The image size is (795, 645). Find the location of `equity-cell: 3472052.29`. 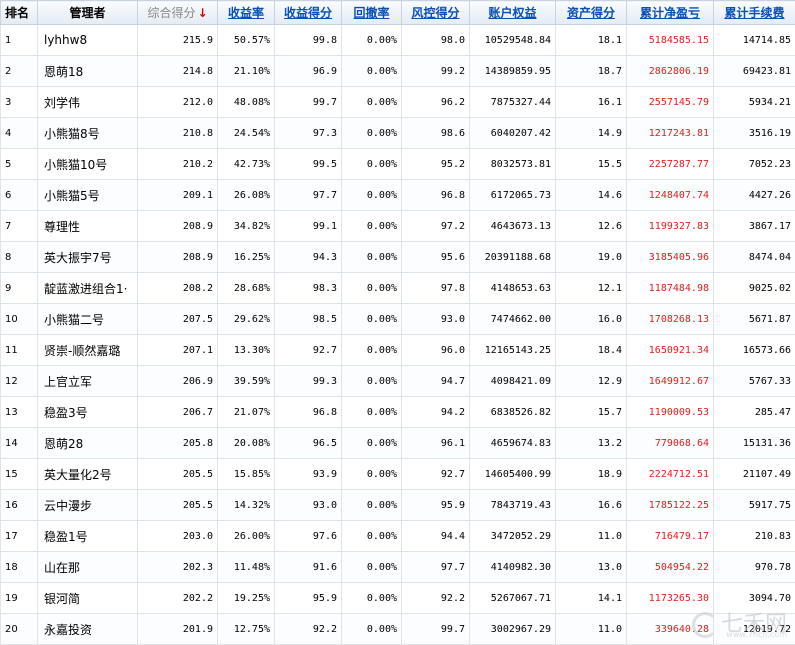

equity-cell: 3472052.29 is located at coordinates (513, 536).